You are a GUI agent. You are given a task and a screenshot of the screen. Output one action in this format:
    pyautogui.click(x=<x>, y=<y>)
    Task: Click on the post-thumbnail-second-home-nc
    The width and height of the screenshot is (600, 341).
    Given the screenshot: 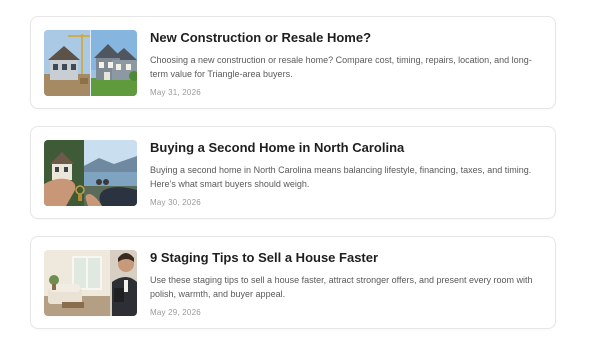 What is the action you would take?
    pyautogui.click(x=90, y=173)
    